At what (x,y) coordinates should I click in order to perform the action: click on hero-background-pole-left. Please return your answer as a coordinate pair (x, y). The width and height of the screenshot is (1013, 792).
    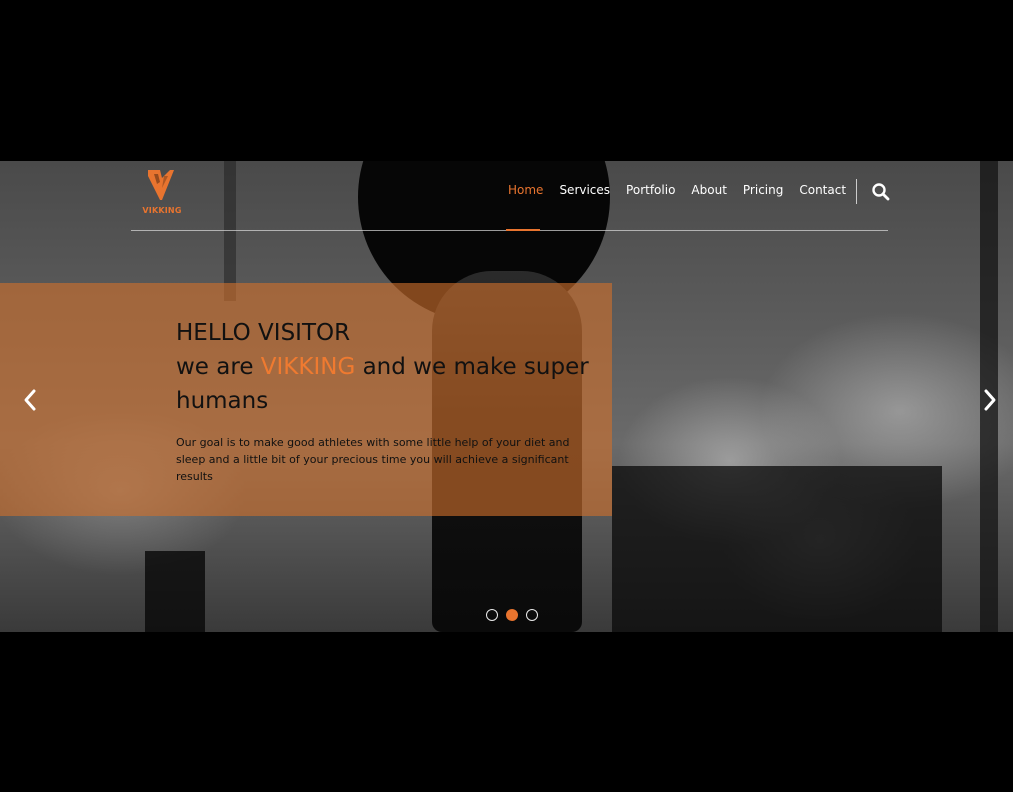
    Looking at the image, I should click on (230, 231).